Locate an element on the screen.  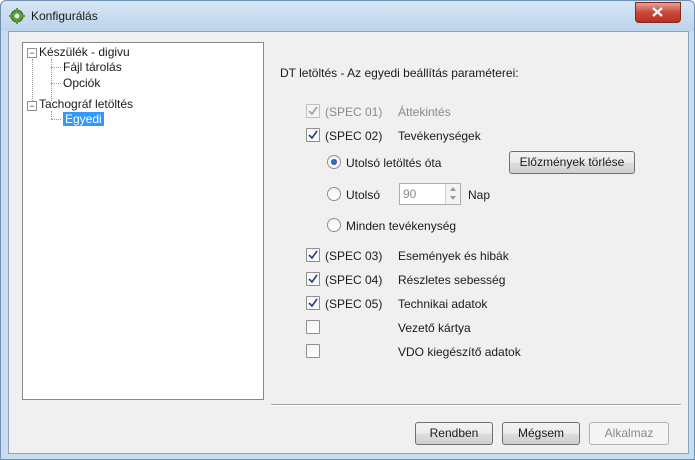
days-value: 90 is located at coordinates (410, 194).